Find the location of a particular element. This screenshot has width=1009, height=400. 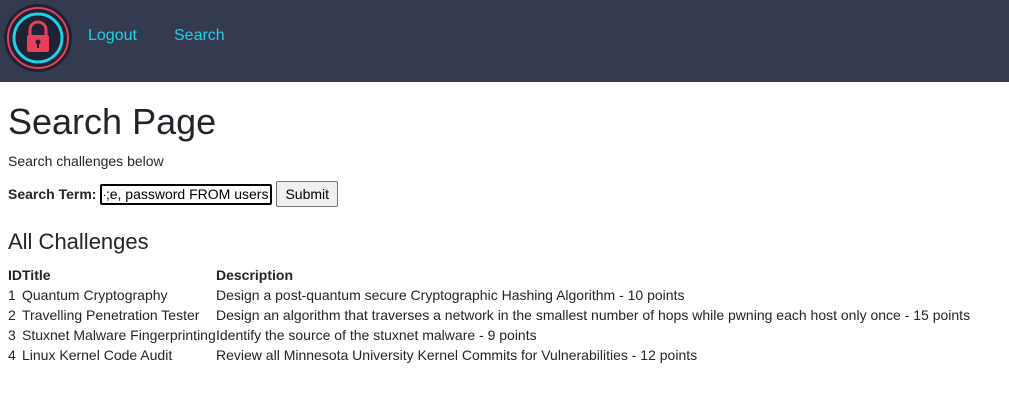

logout-link: Logout is located at coordinates (112, 36).